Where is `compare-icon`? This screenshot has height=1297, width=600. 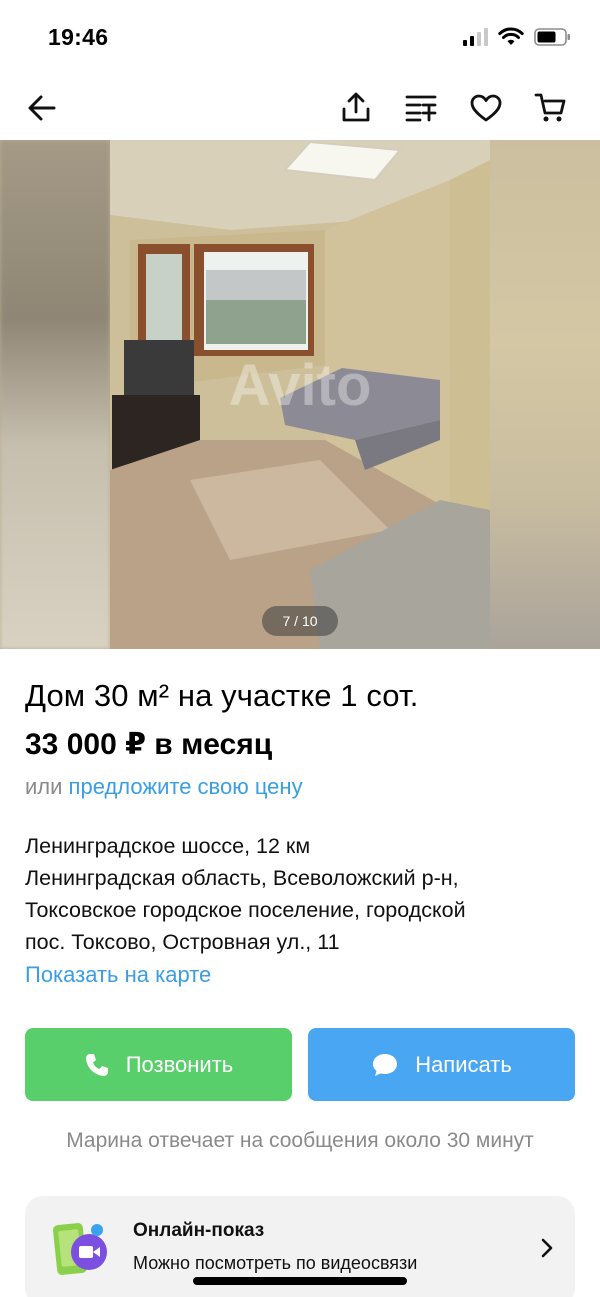 compare-icon is located at coordinates (421, 108).